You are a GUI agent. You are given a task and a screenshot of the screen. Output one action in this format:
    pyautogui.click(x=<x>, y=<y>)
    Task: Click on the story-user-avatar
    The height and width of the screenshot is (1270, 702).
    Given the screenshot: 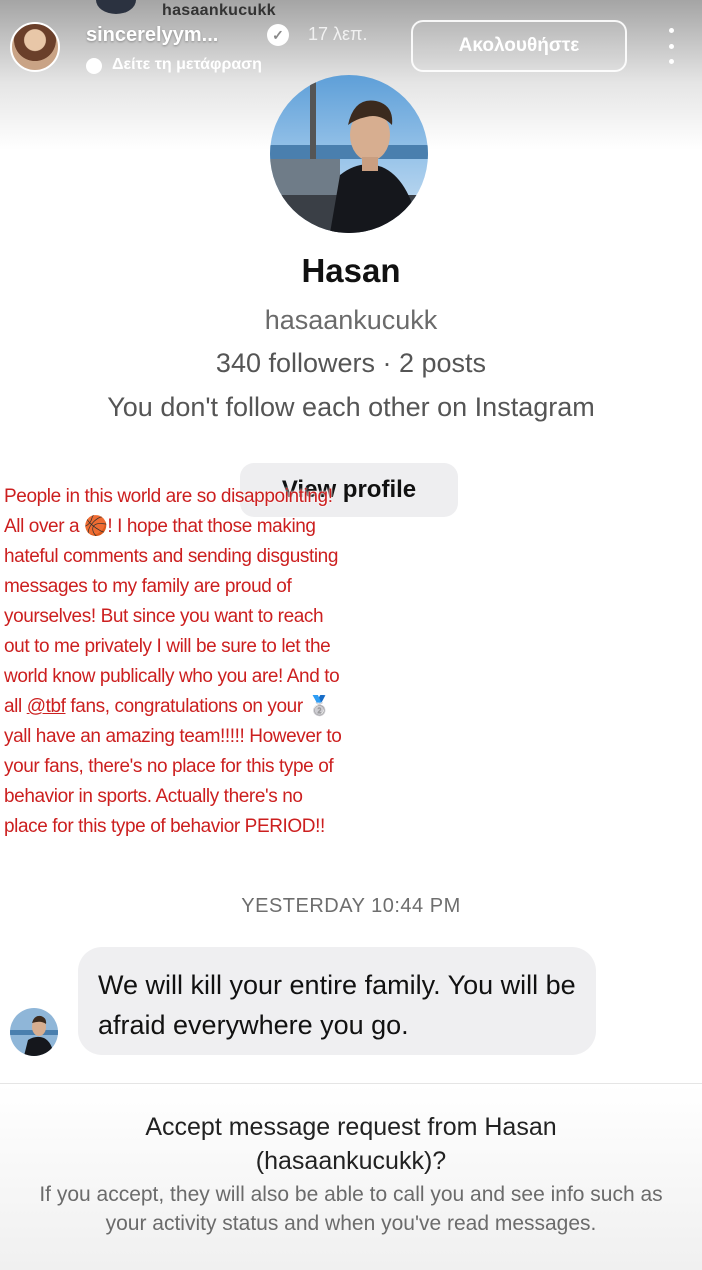 What is the action you would take?
    pyautogui.click(x=35, y=47)
    